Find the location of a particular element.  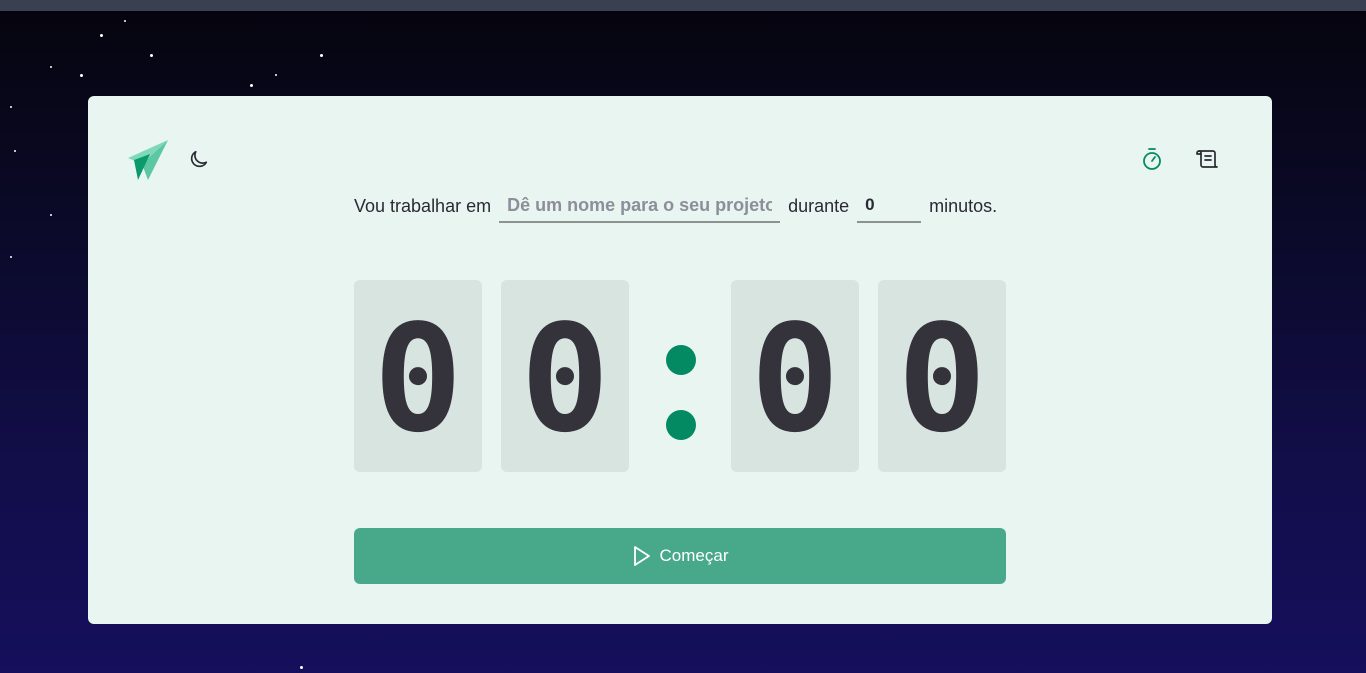

form-prefix: Vou trabalhar em is located at coordinates (423, 205).